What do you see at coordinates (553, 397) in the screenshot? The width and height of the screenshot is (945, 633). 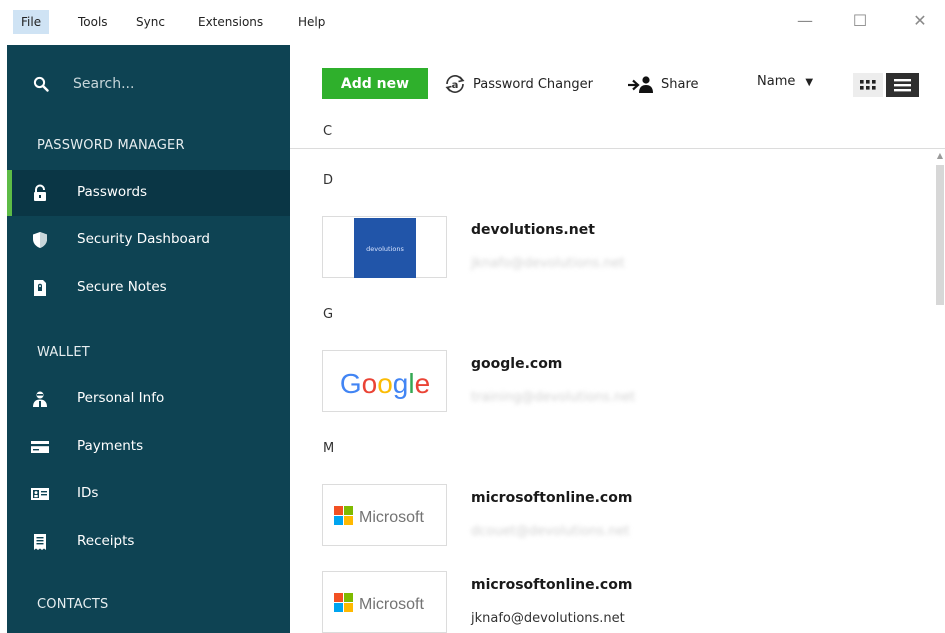 I see `entry-username: training@devolutions.net` at bounding box center [553, 397].